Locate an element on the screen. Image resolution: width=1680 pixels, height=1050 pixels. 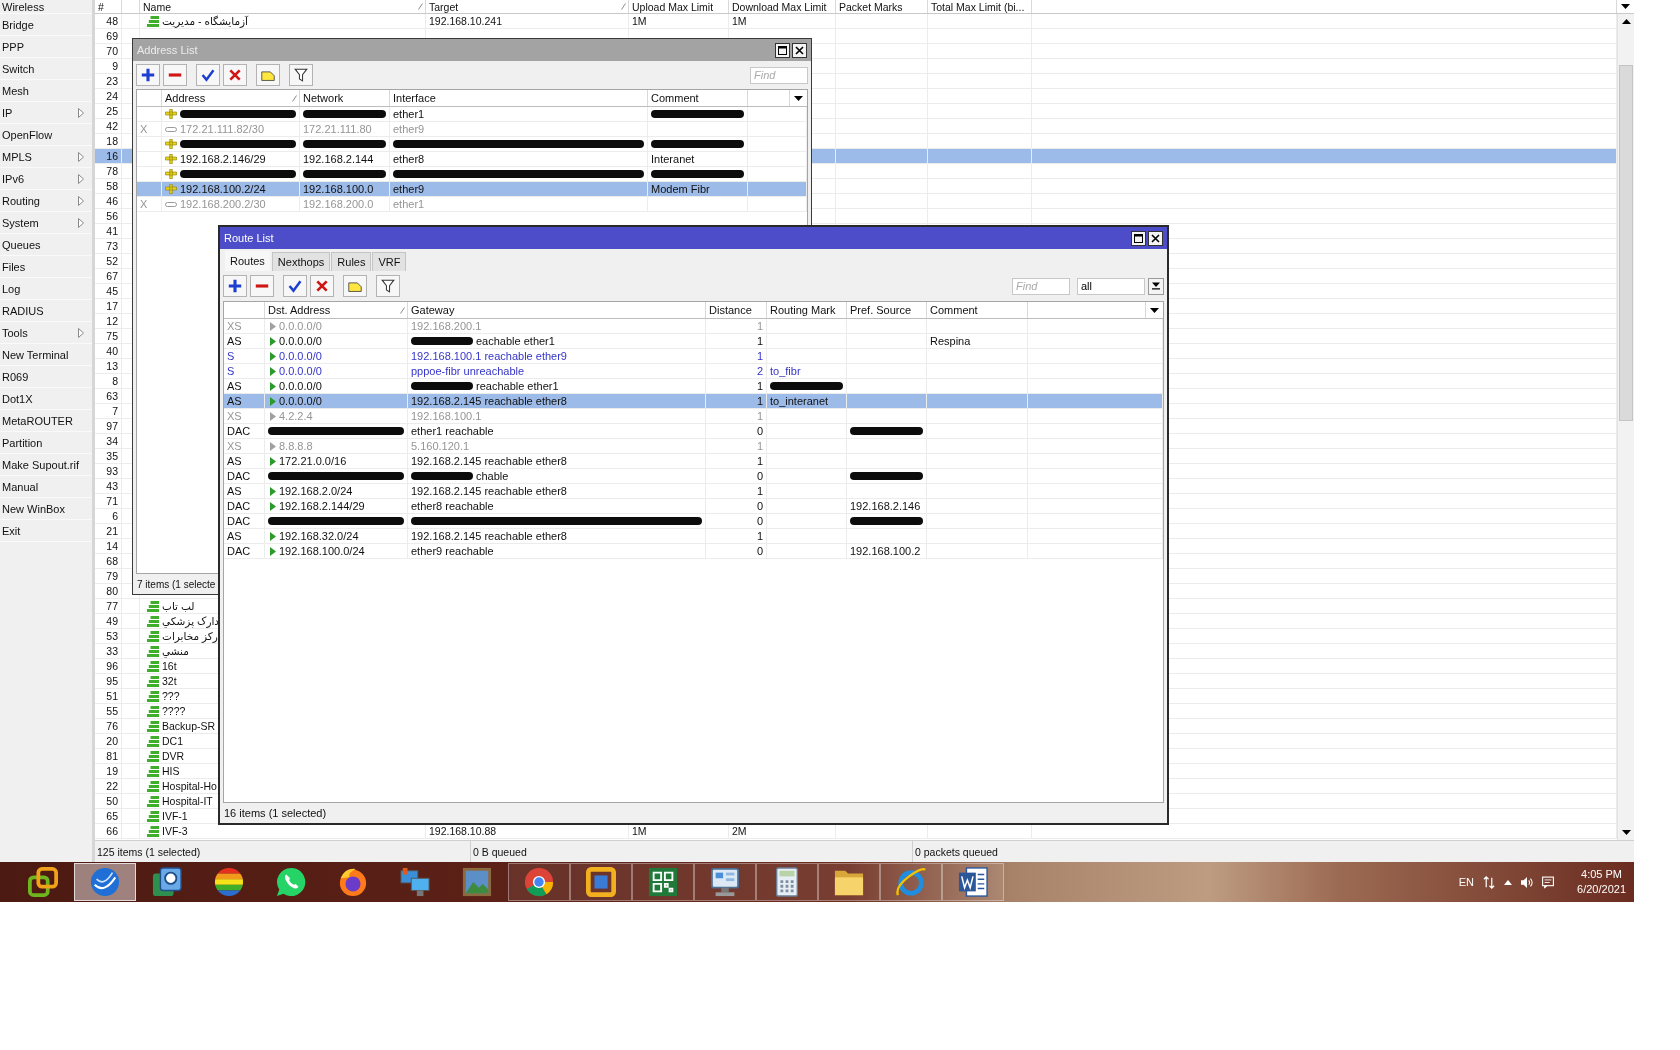
menu-item: Log is located at coordinates (46, 289).